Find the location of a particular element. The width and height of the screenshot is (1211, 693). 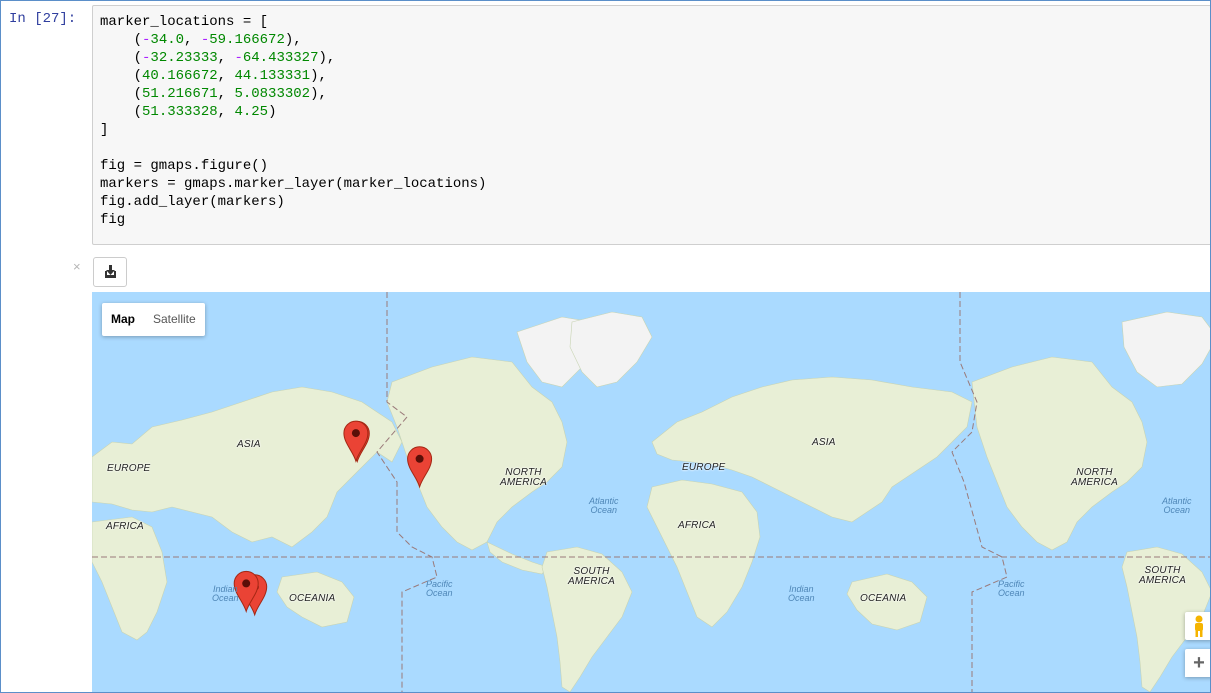

label-south-america-right-line2: AMERICA is located at coordinates (1162, 580).